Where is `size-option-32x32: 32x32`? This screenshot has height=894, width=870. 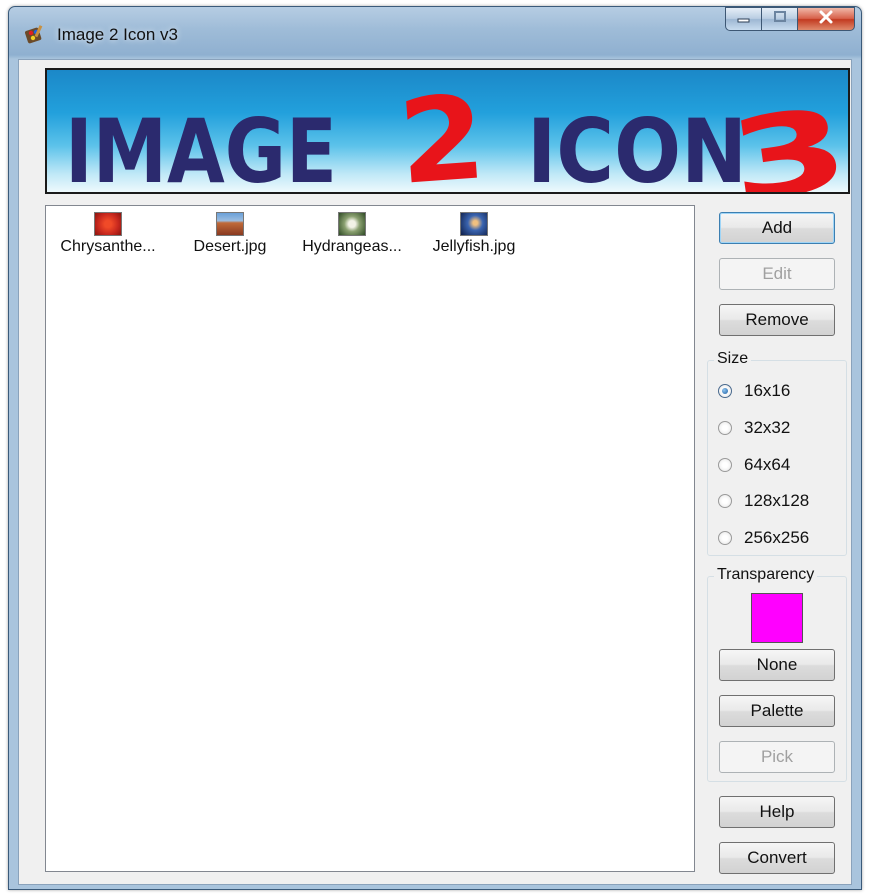
size-option-32x32: 32x32 is located at coordinates (754, 428).